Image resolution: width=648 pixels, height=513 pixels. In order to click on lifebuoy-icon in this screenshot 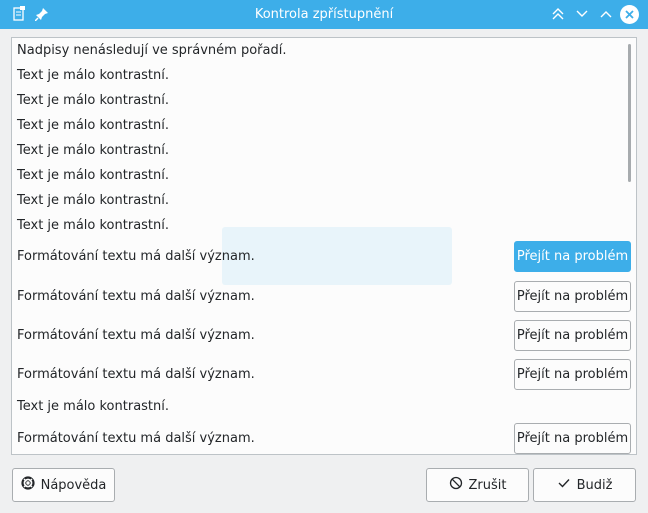, I will do `click(27, 485)`.